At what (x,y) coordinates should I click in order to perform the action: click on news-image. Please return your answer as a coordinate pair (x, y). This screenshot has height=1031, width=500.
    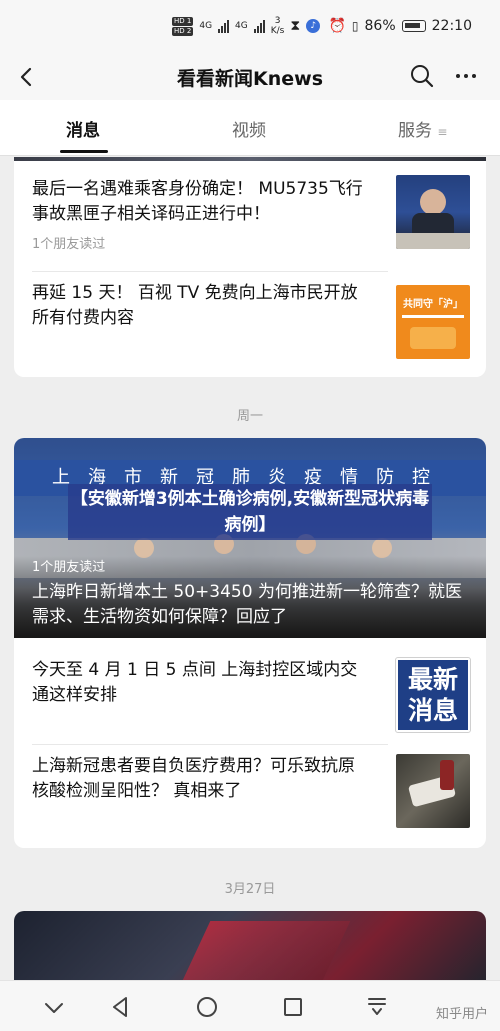
    Looking at the image, I should click on (250, 945).